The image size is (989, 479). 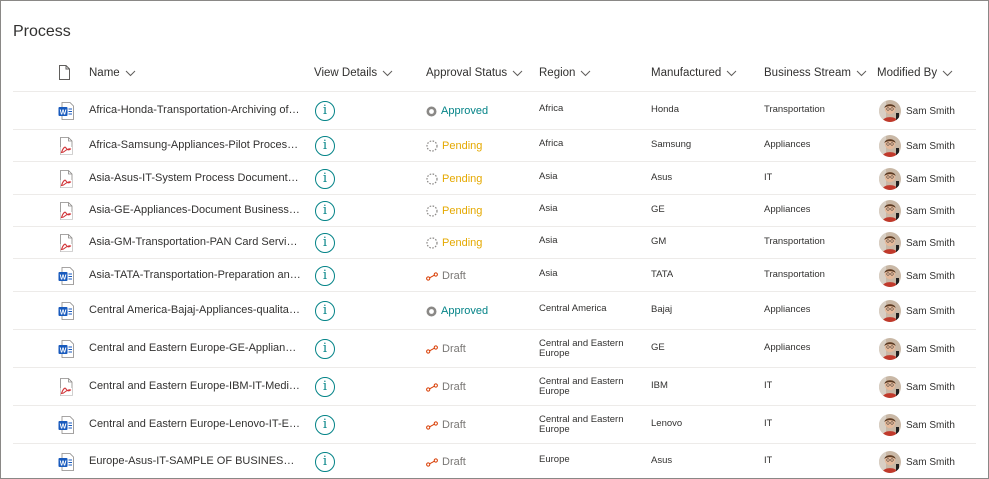 I want to click on page-title: Process, so click(x=42, y=31).